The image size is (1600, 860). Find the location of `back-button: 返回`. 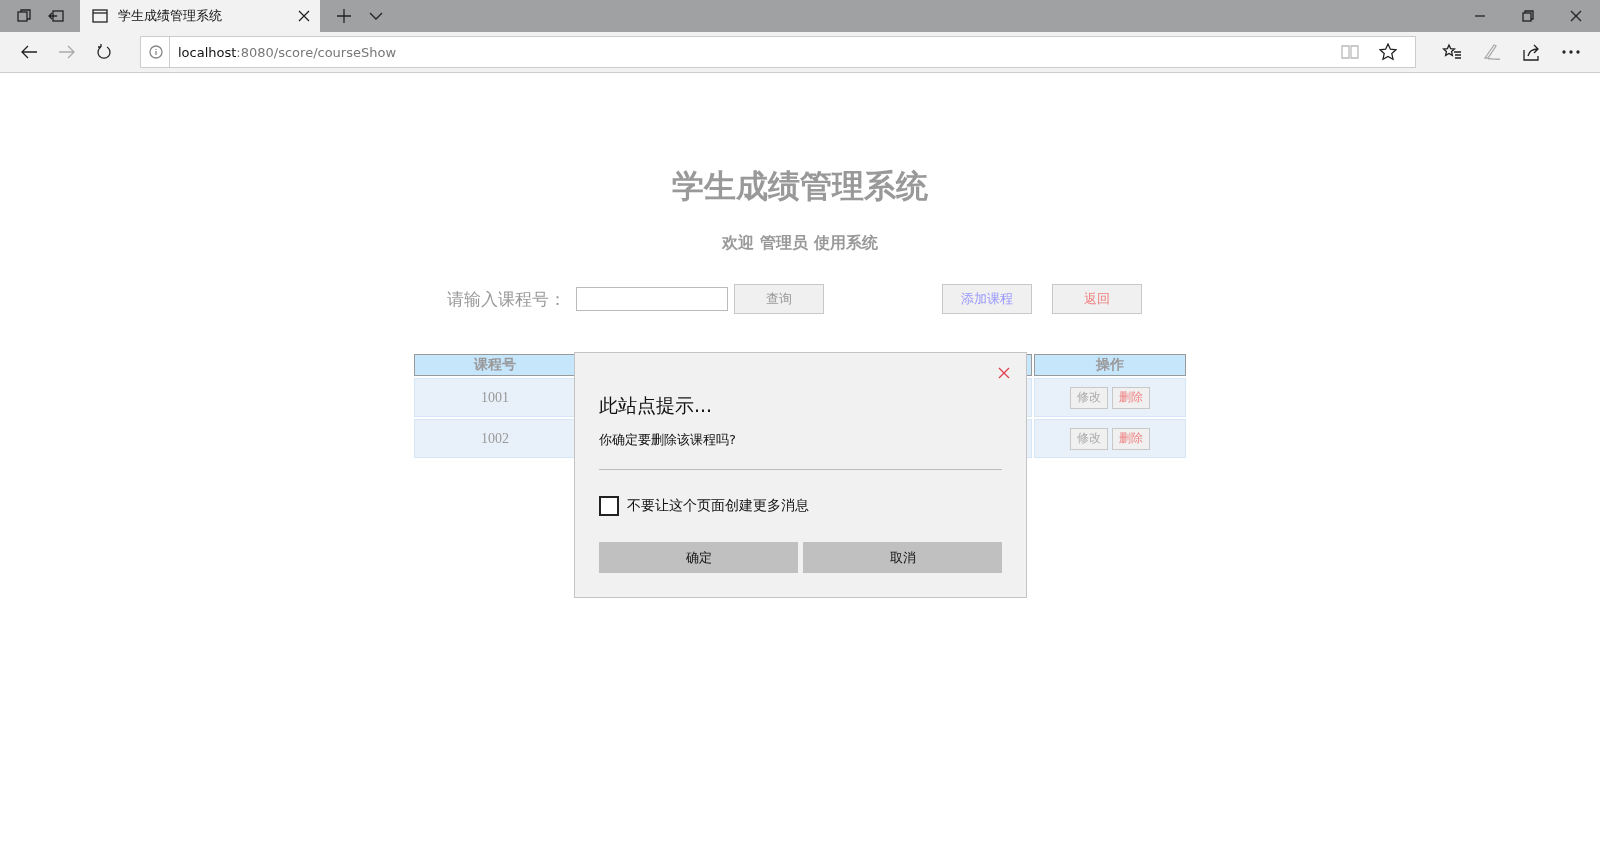

back-button: 返回 is located at coordinates (1096, 299).